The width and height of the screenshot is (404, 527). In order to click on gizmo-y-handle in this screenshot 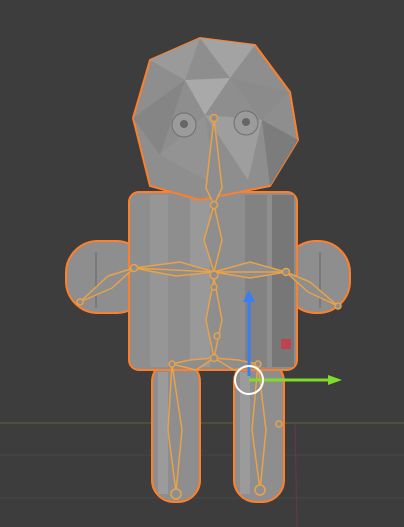, I will do `click(286, 344)`.